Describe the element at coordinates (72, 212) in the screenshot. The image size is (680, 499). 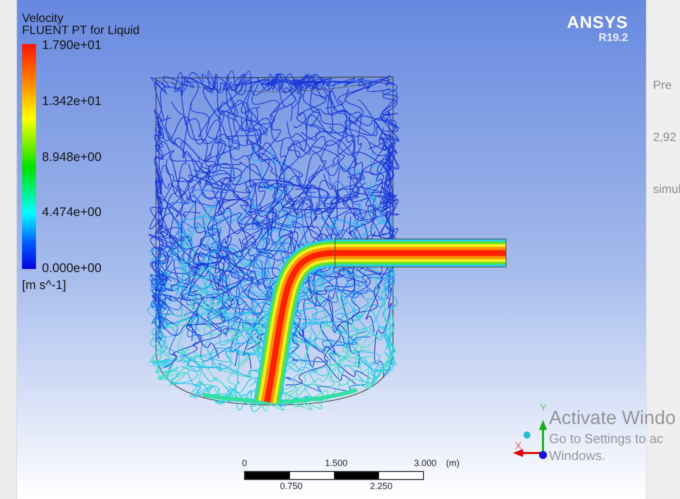
I see `legend-tick-label: 4.474e+00` at that location.